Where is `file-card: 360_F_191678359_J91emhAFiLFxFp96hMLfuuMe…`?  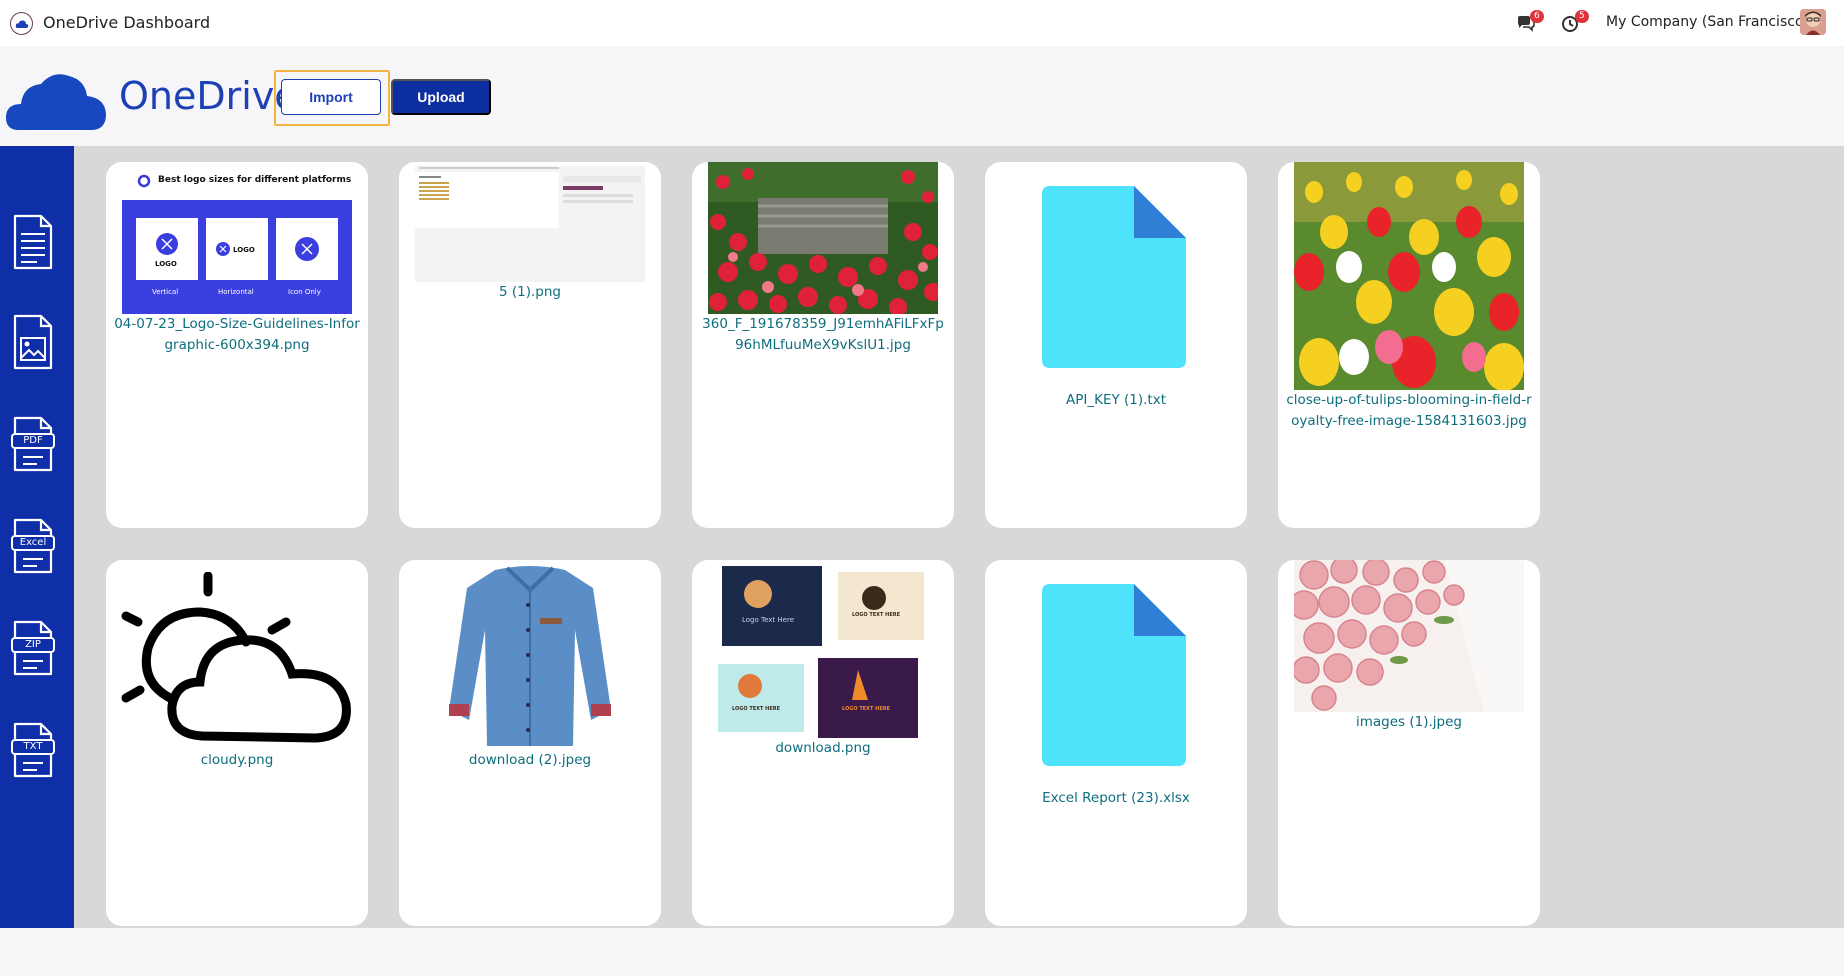
file-card: 360_F_191678359_J91emhAFiLFxFp96hMLfuuMe… is located at coordinates (823, 345).